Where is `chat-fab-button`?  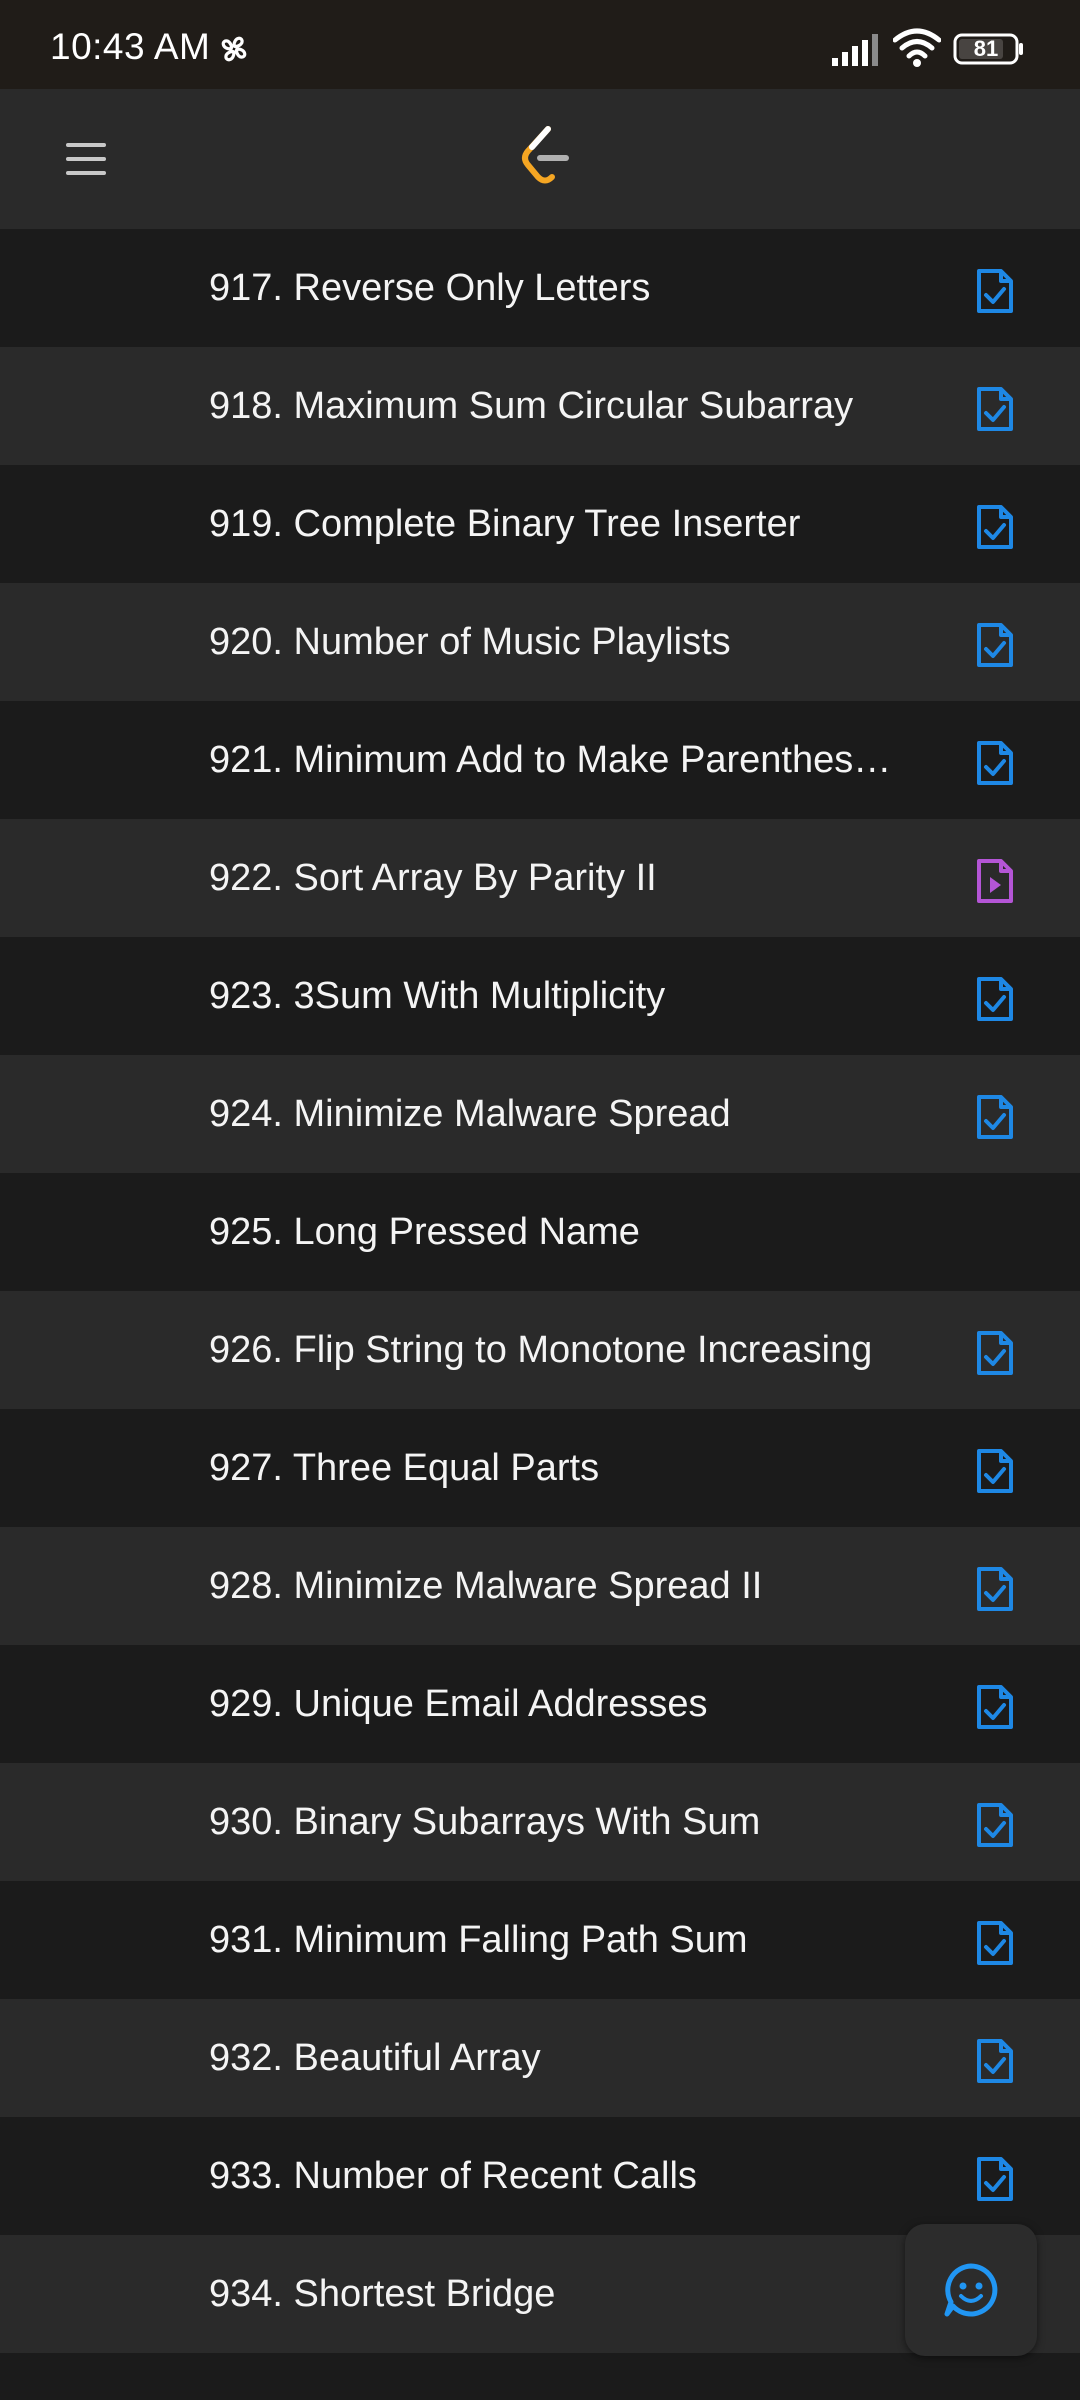 chat-fab-button is located at coordinates (971, 2290).